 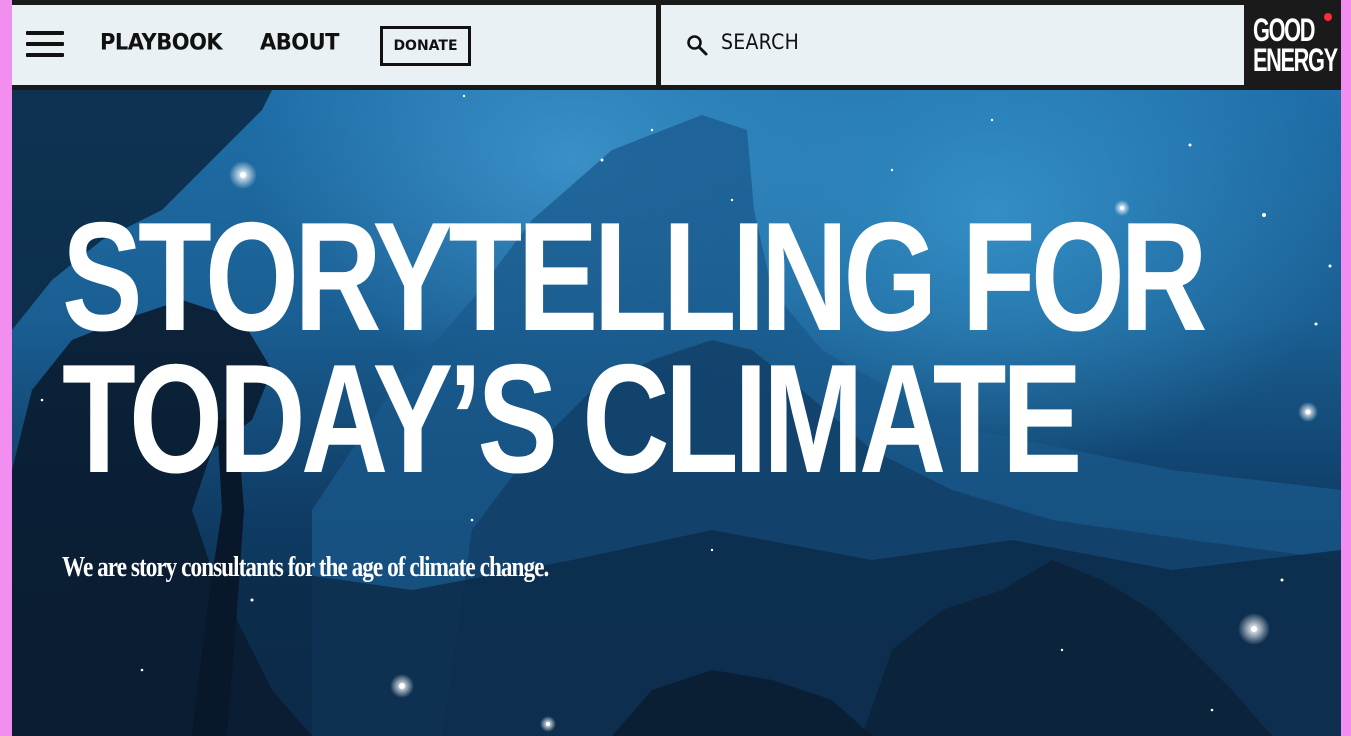 What do you see at coordinates (425, 46) in the screenshot?
I see `donate-button: DONATE` at bounding box center [425, 46].